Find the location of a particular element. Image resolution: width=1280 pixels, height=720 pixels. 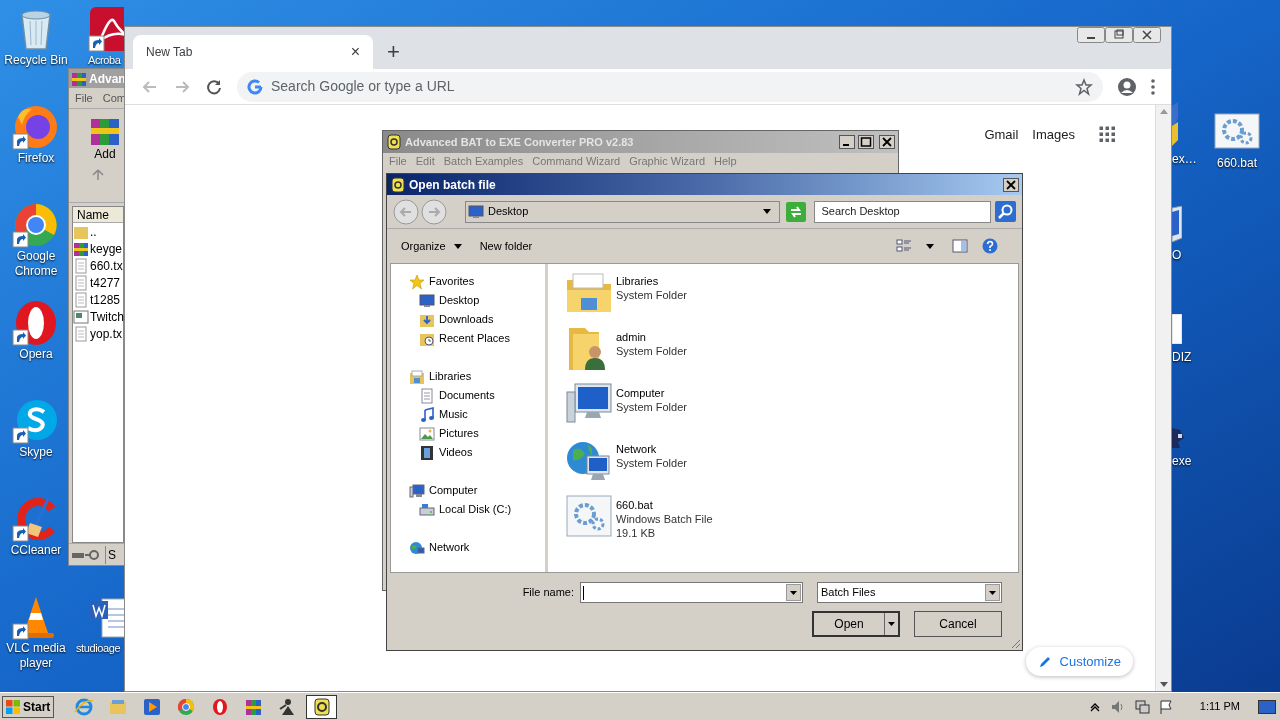

nav-label: Favorites is located at coordinates (452, 282).